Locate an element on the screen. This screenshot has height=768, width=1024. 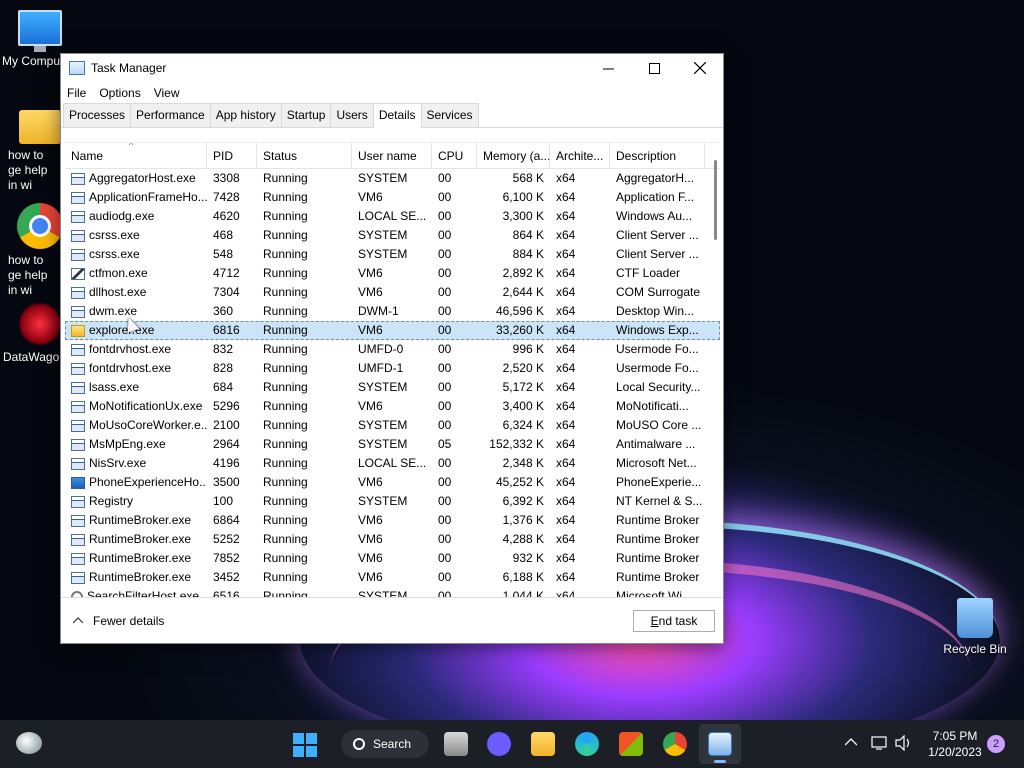
store-icon is located at coordinates (631, 744).